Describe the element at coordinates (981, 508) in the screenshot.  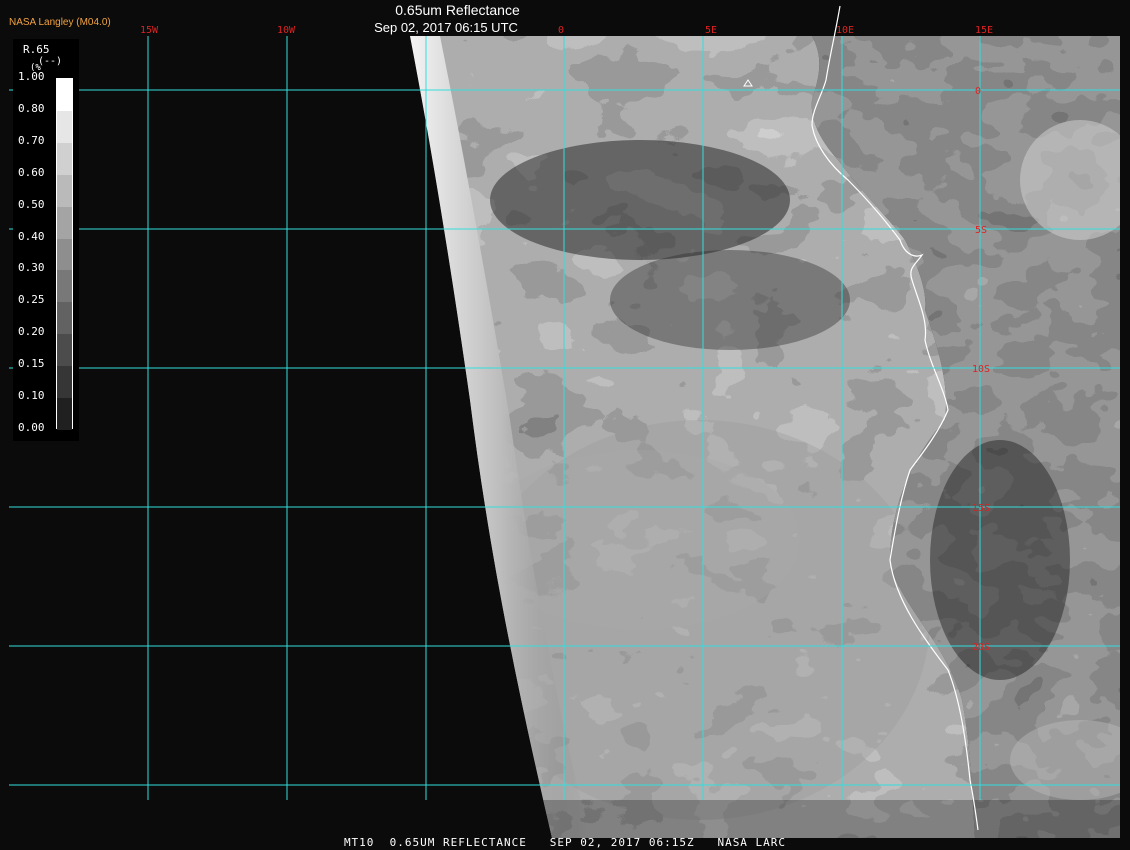
I see `lat-label-15s: 15S` at that location.